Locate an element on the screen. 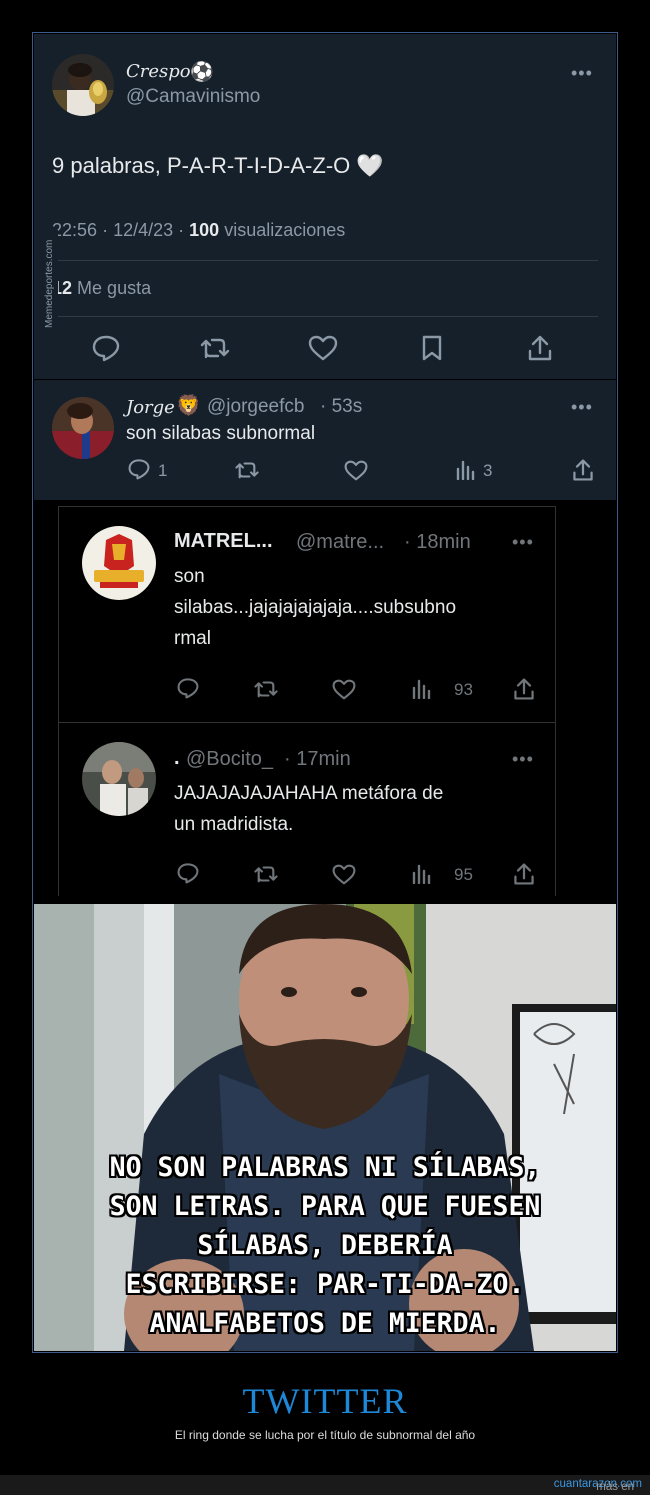 The height and width of the screenshot is (1495, 650). tweet-time: · 18min is located at coordinates (437, 542).